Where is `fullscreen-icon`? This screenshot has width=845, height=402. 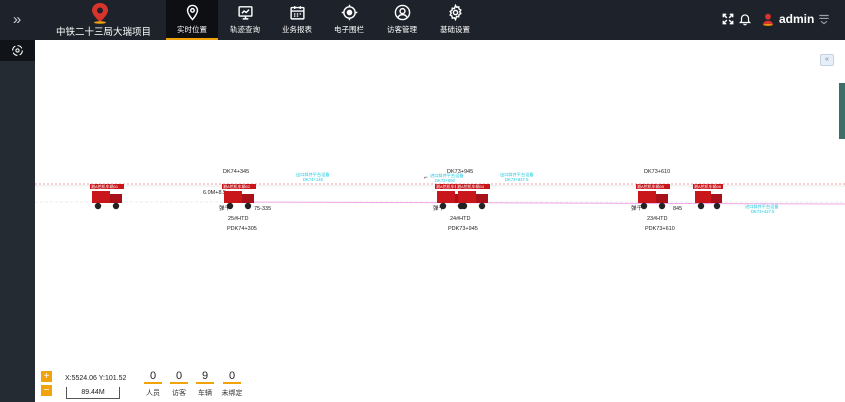 fullscreen-icon is located at coordinates (728, 19).